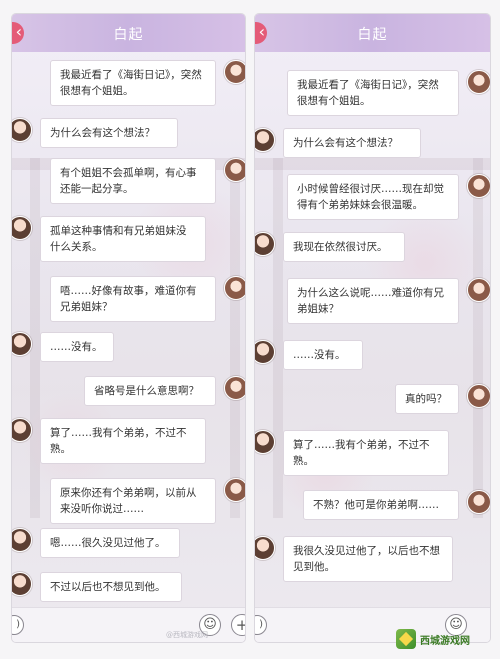 The image size is (500, 659). I want to click on message-bubble: 我现在依然很讨厌。, so click(344, 247).